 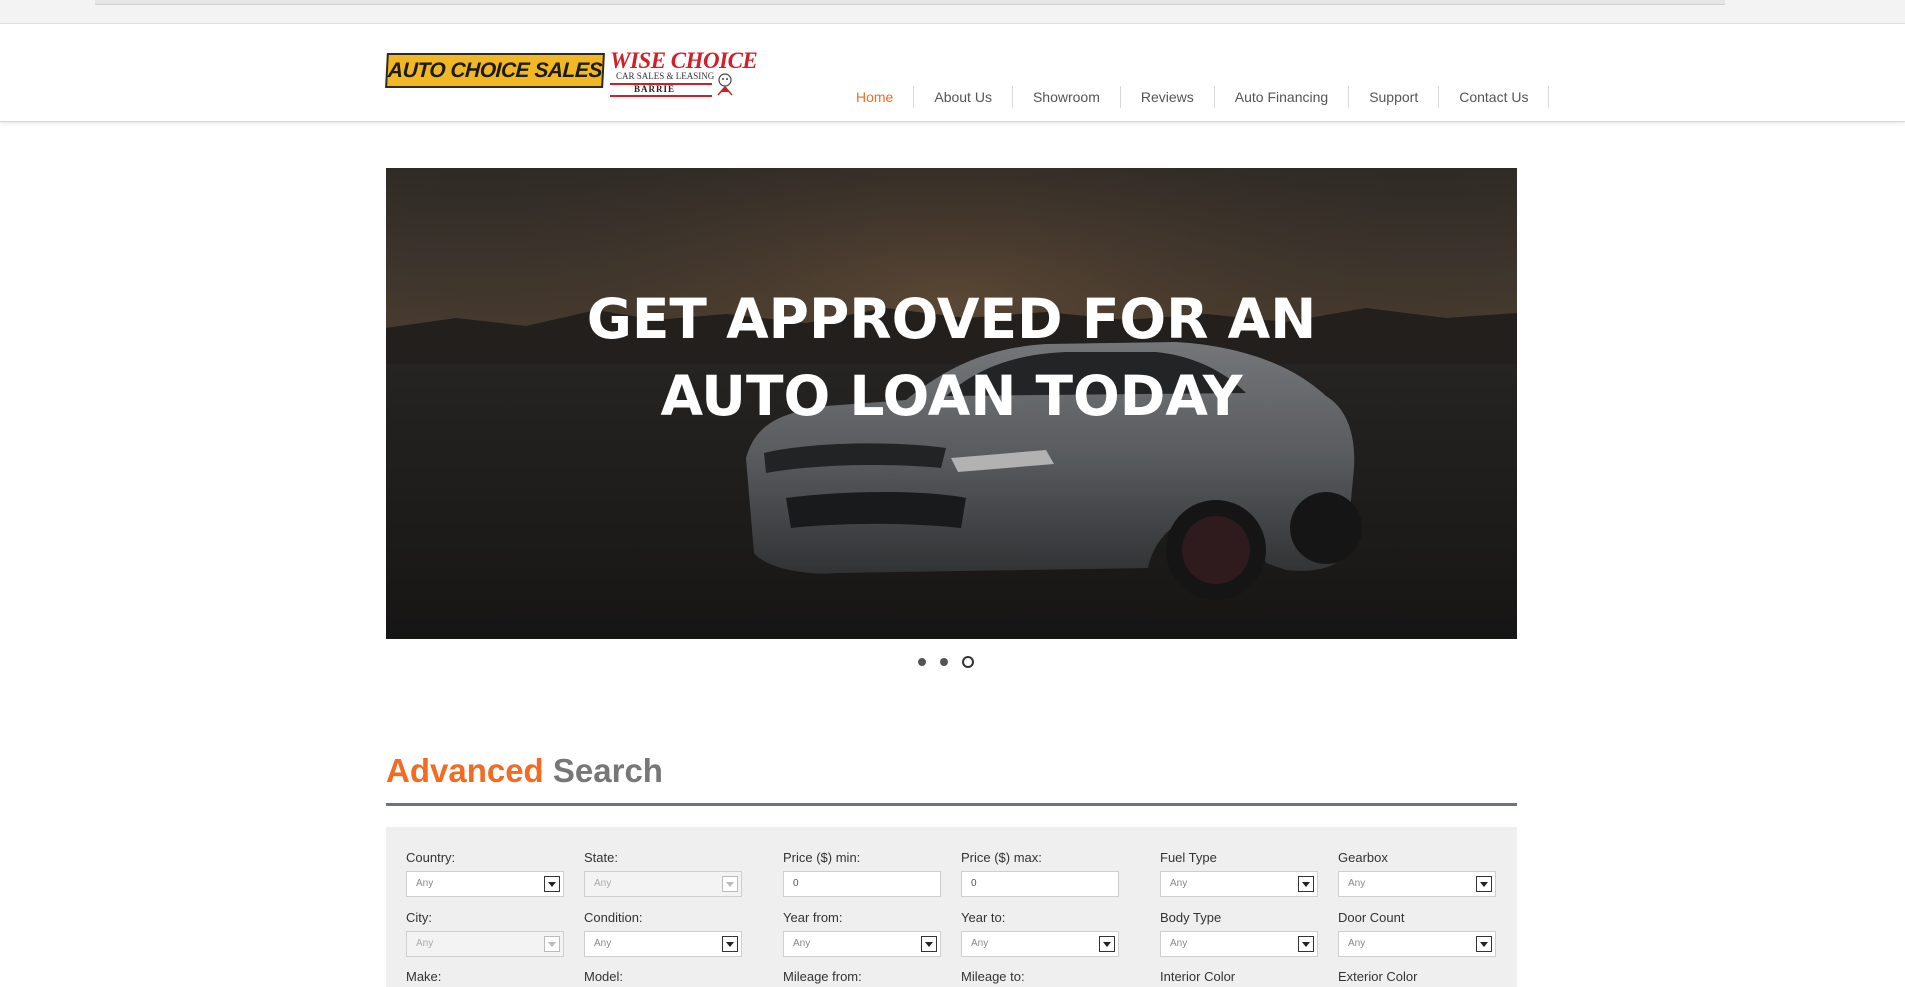 What do you see at coordinates (603, 883) in the screenshot?
I see `state-select-value: Any` at bounding box center [603, 883].